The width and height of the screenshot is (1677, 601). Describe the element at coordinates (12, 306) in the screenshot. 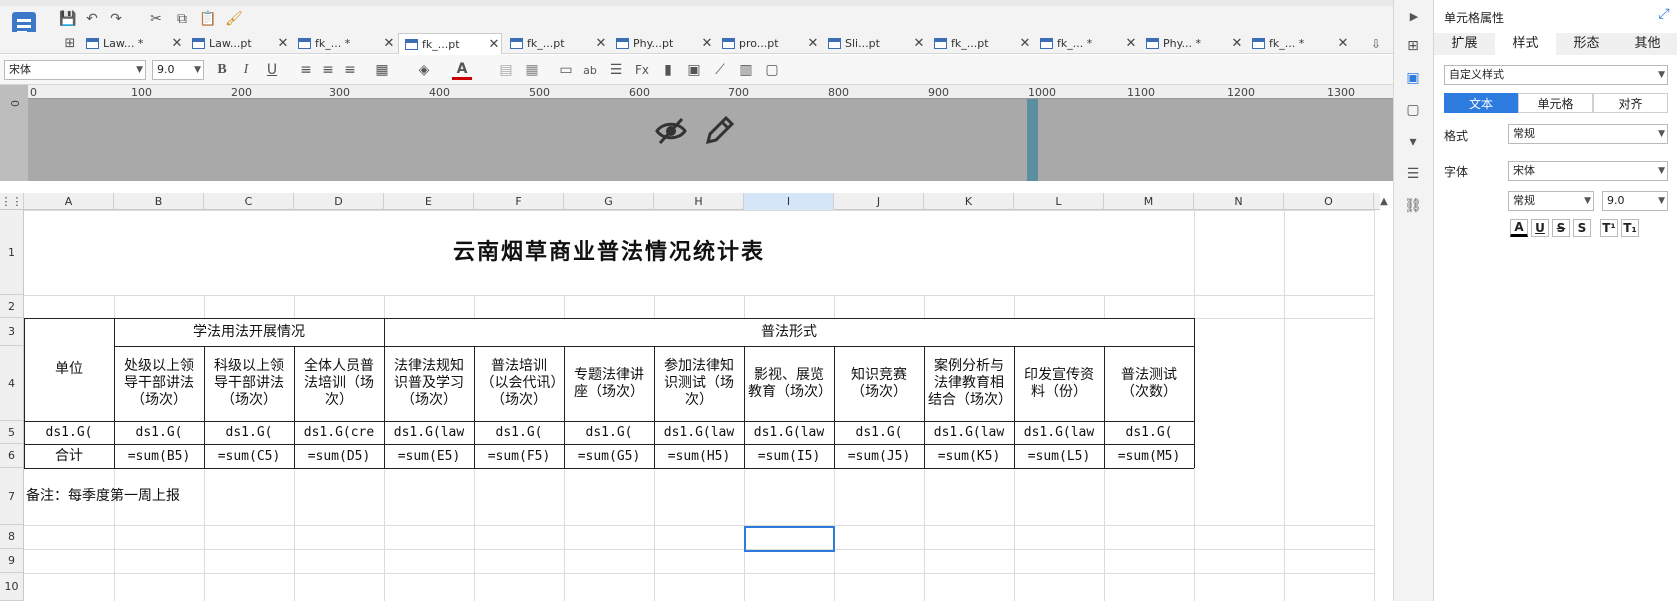

I see `row-header: 2` at that location.